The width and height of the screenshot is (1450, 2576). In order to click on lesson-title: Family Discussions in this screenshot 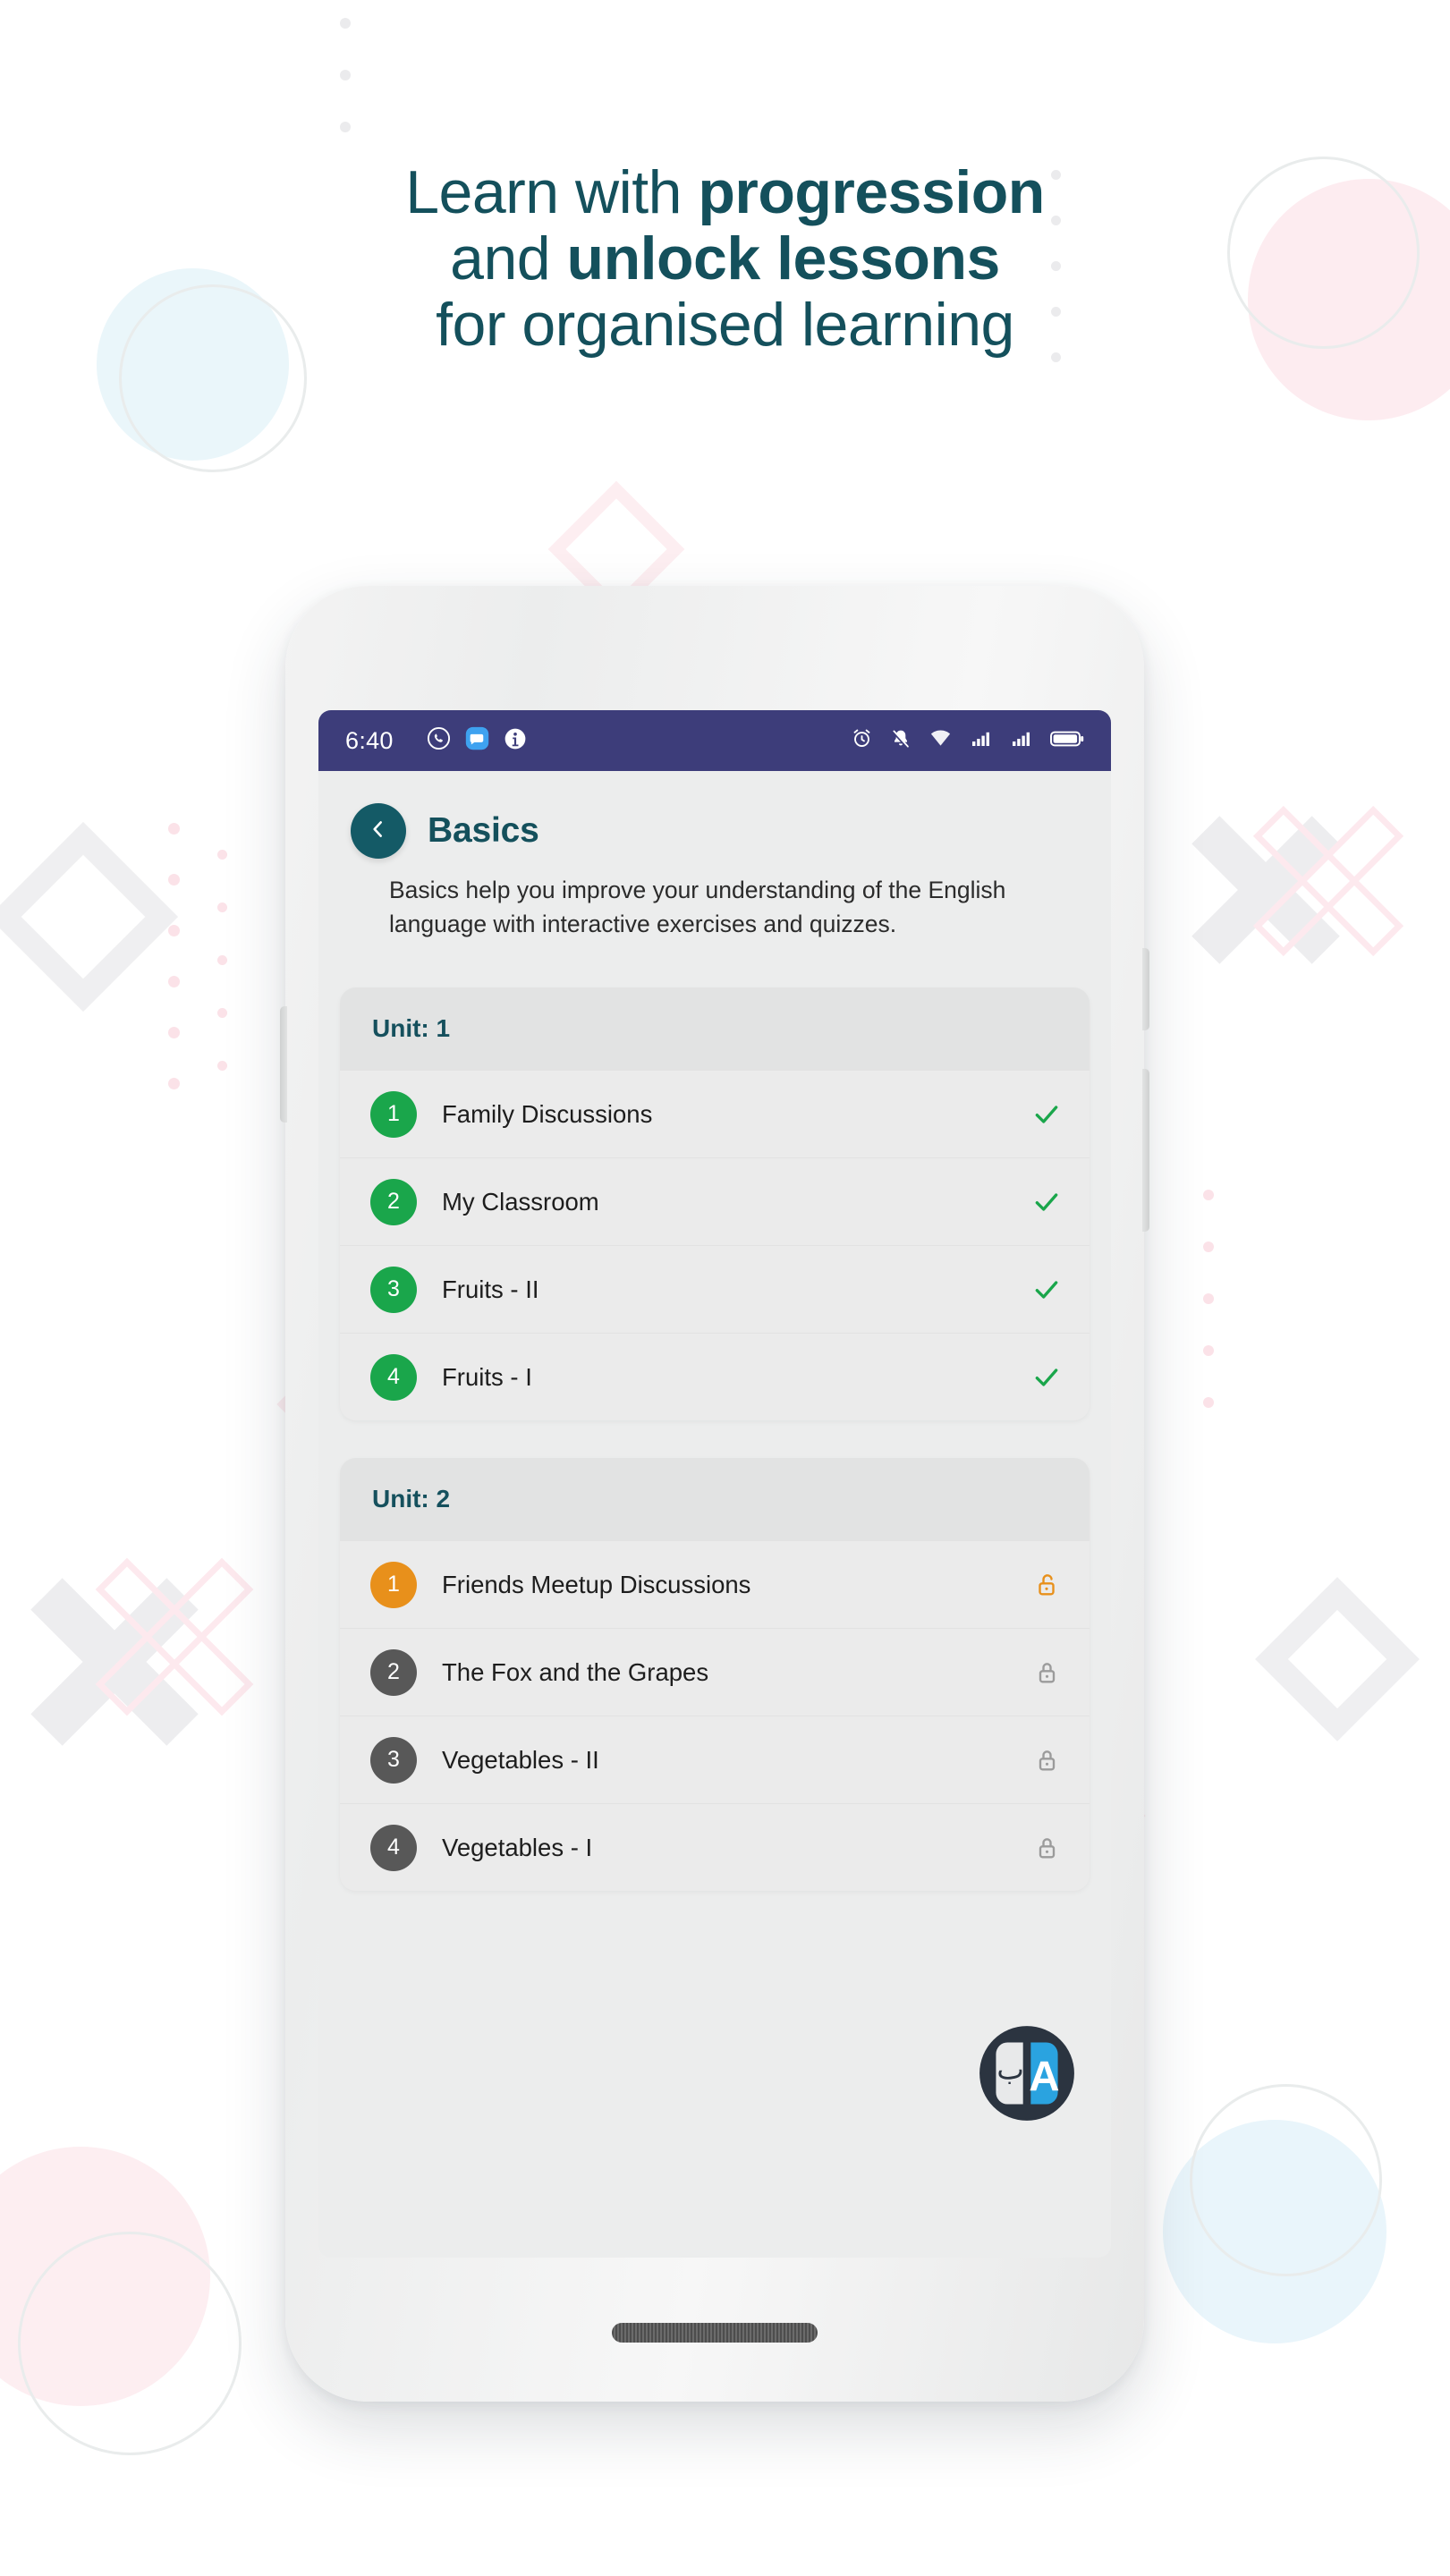, I will do `click(548, 1113)`.